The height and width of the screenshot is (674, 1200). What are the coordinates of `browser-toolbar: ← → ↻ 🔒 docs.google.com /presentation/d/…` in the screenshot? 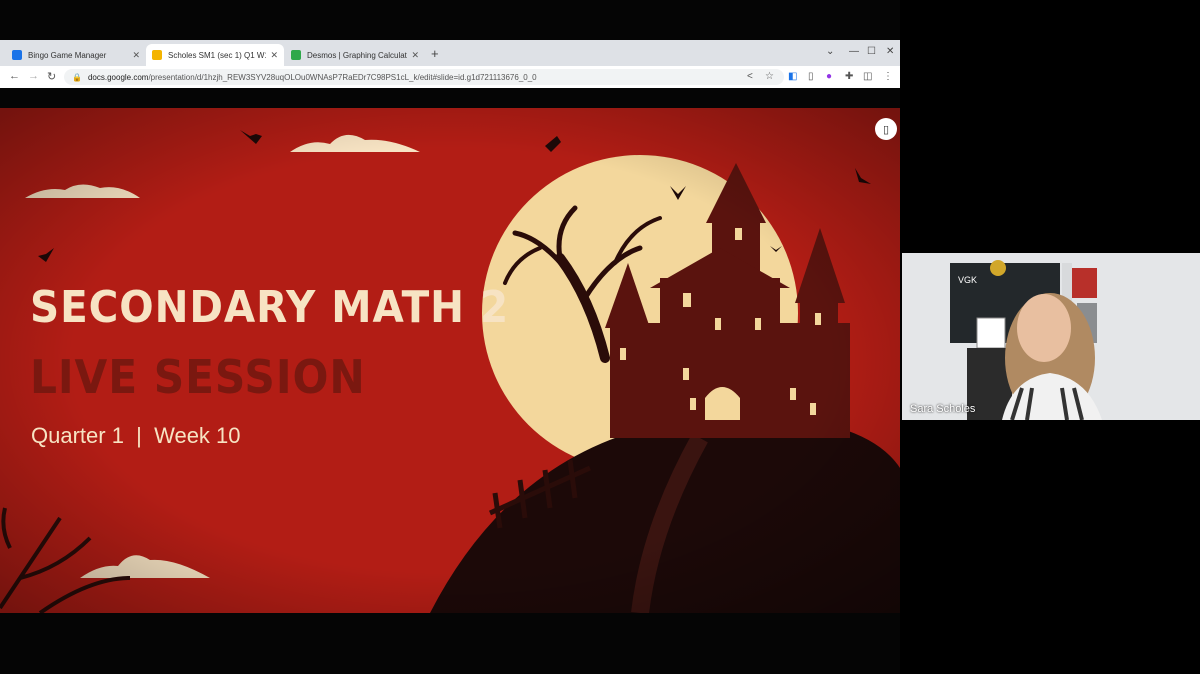 It's located at (450, 77).